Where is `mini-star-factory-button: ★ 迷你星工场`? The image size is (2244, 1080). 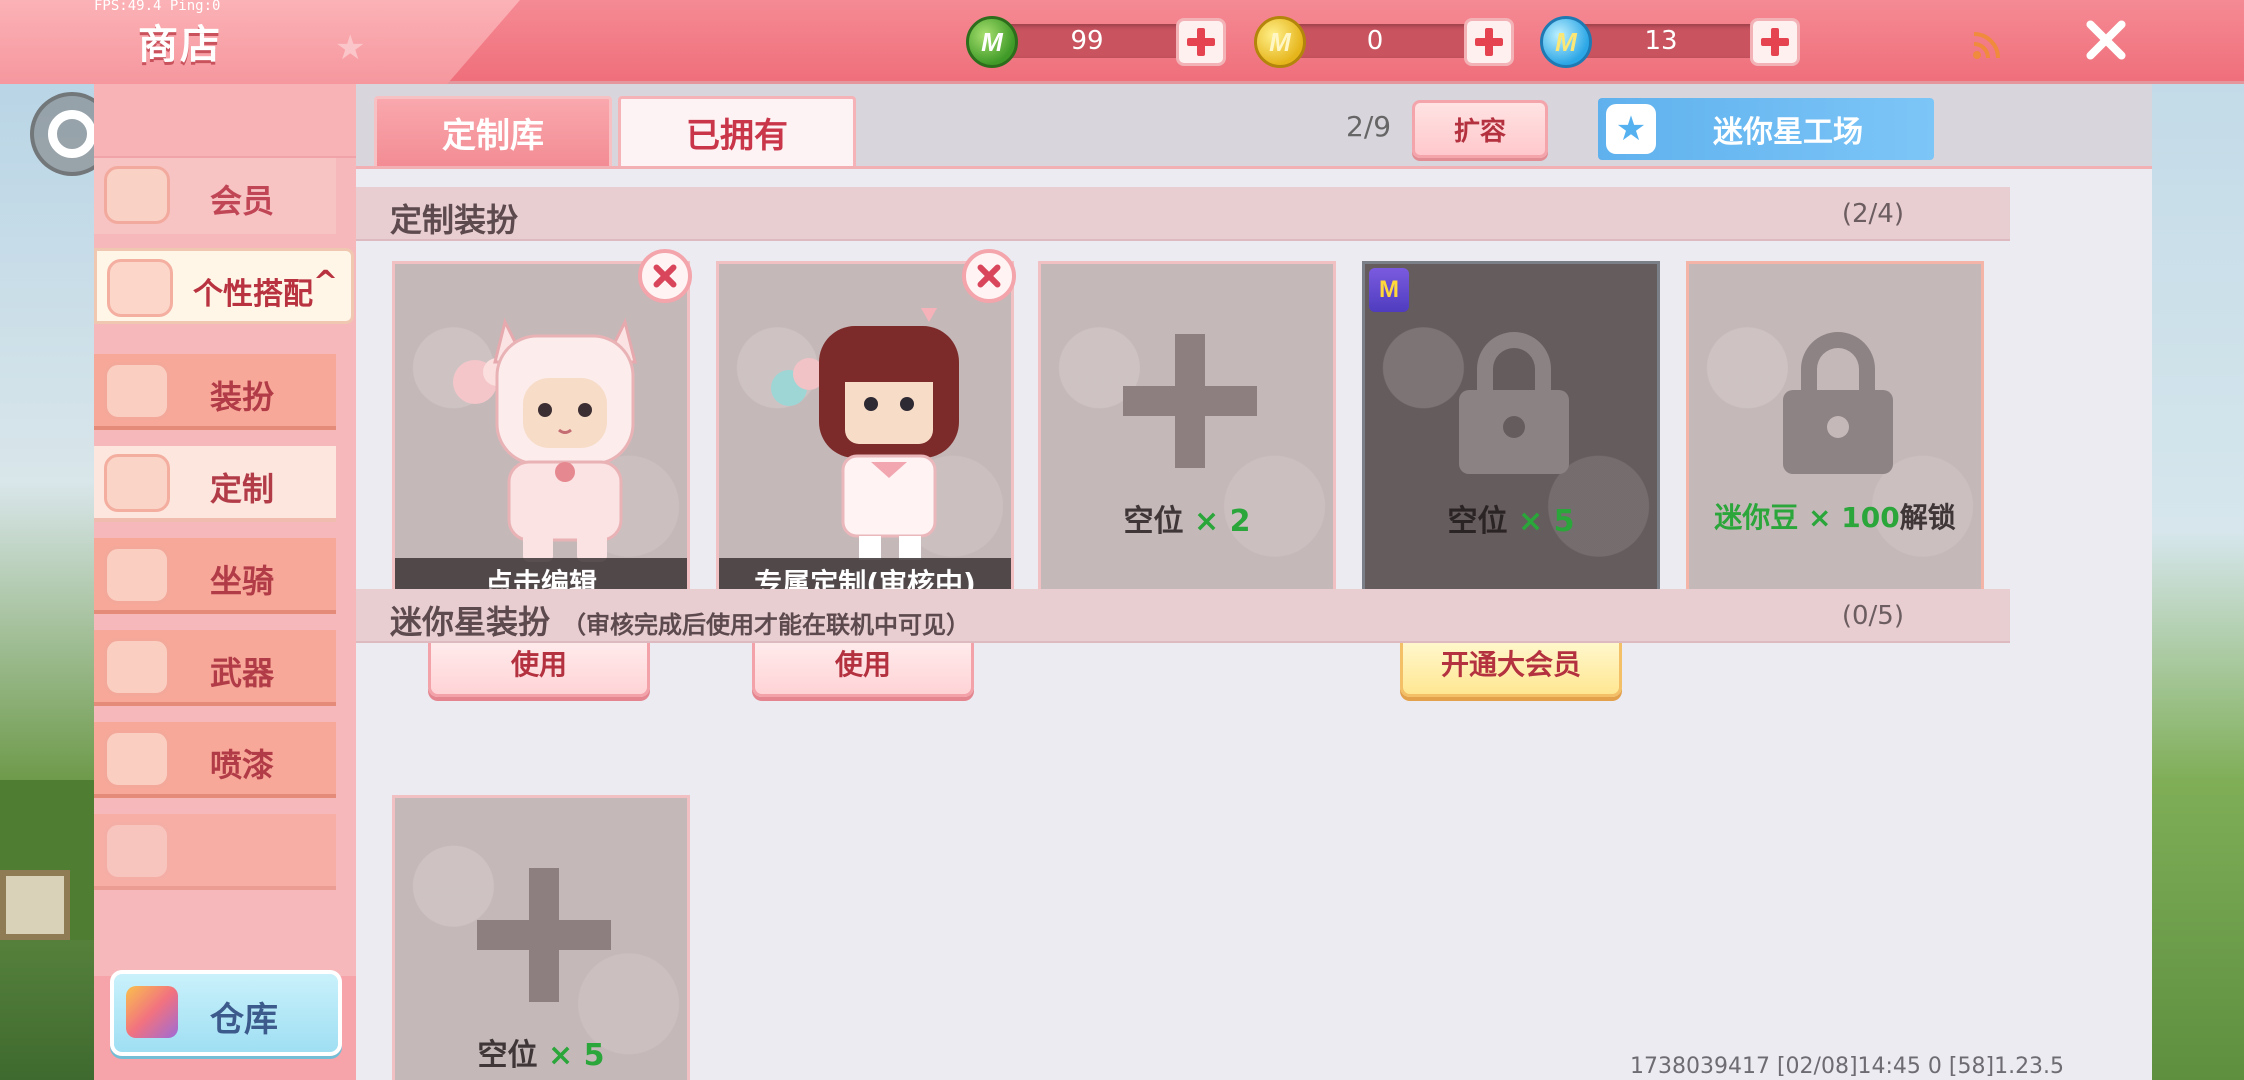 mini-star-factory-button: ★ 迷你星工场 is located at coordinates (1766, 129).